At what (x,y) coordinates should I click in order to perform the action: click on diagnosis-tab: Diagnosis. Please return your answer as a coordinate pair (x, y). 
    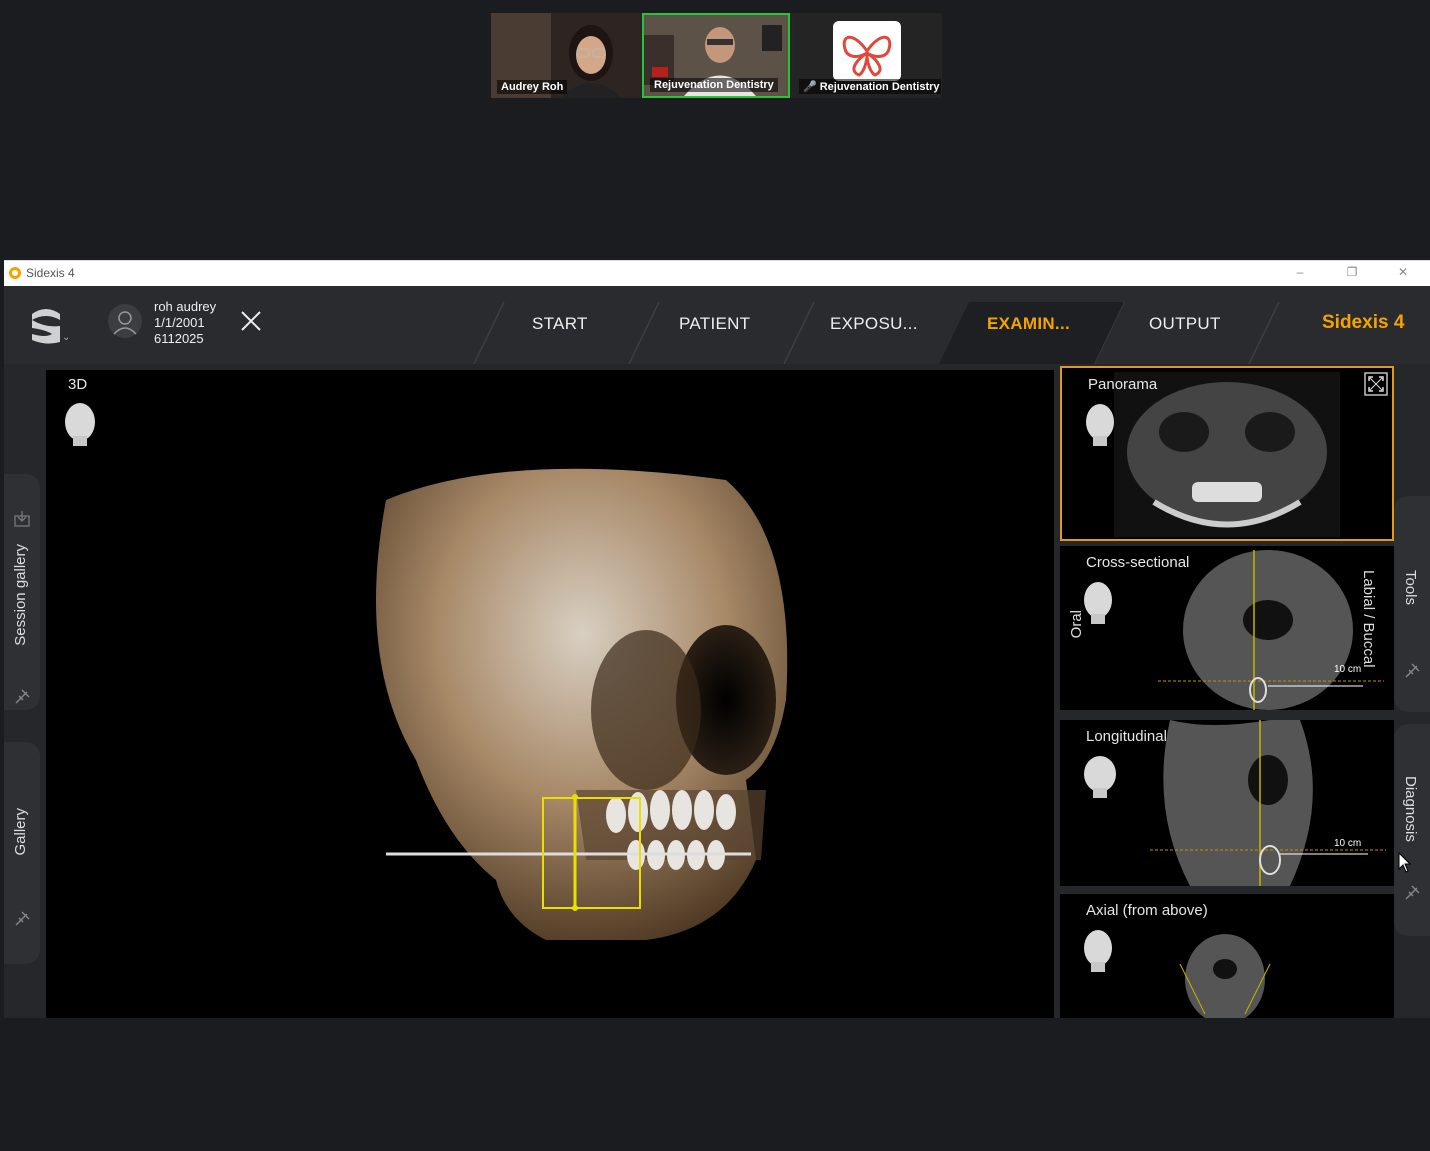
    Looking at the image, I should click on (1412, 830).